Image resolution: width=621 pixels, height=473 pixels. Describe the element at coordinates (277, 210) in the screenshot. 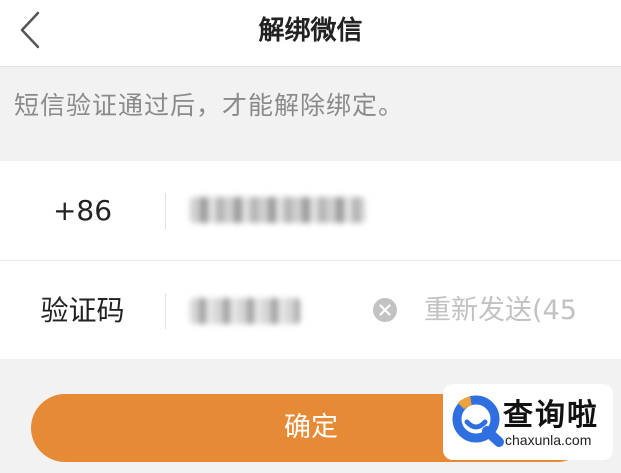

I see `phone-number-masked` at that location.